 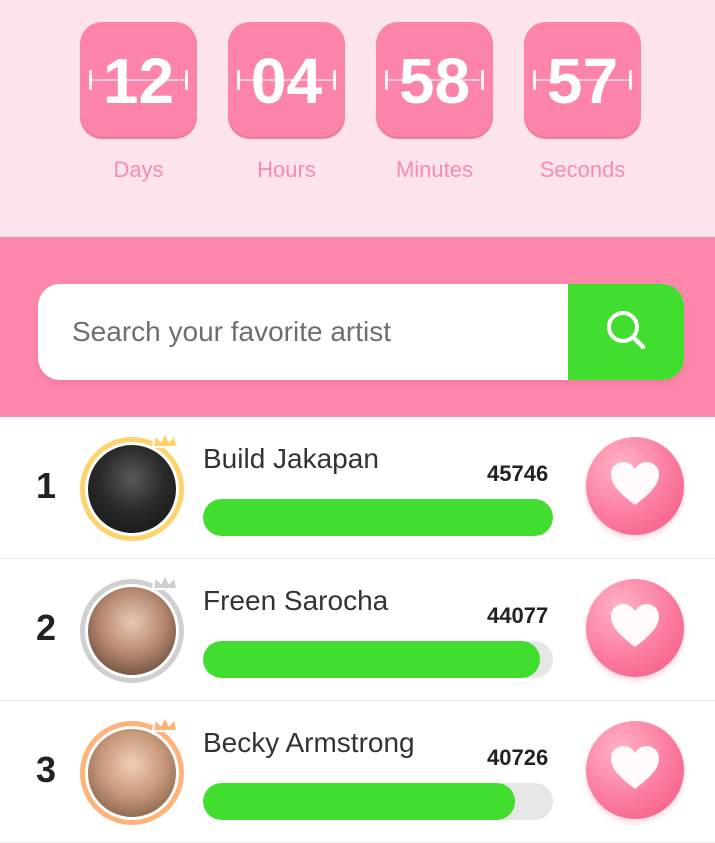 What do you see at coordinates (309, 742) in the screenshot?
I see `artist-name: Becky Armstrong` at bounding box center [309, 742].